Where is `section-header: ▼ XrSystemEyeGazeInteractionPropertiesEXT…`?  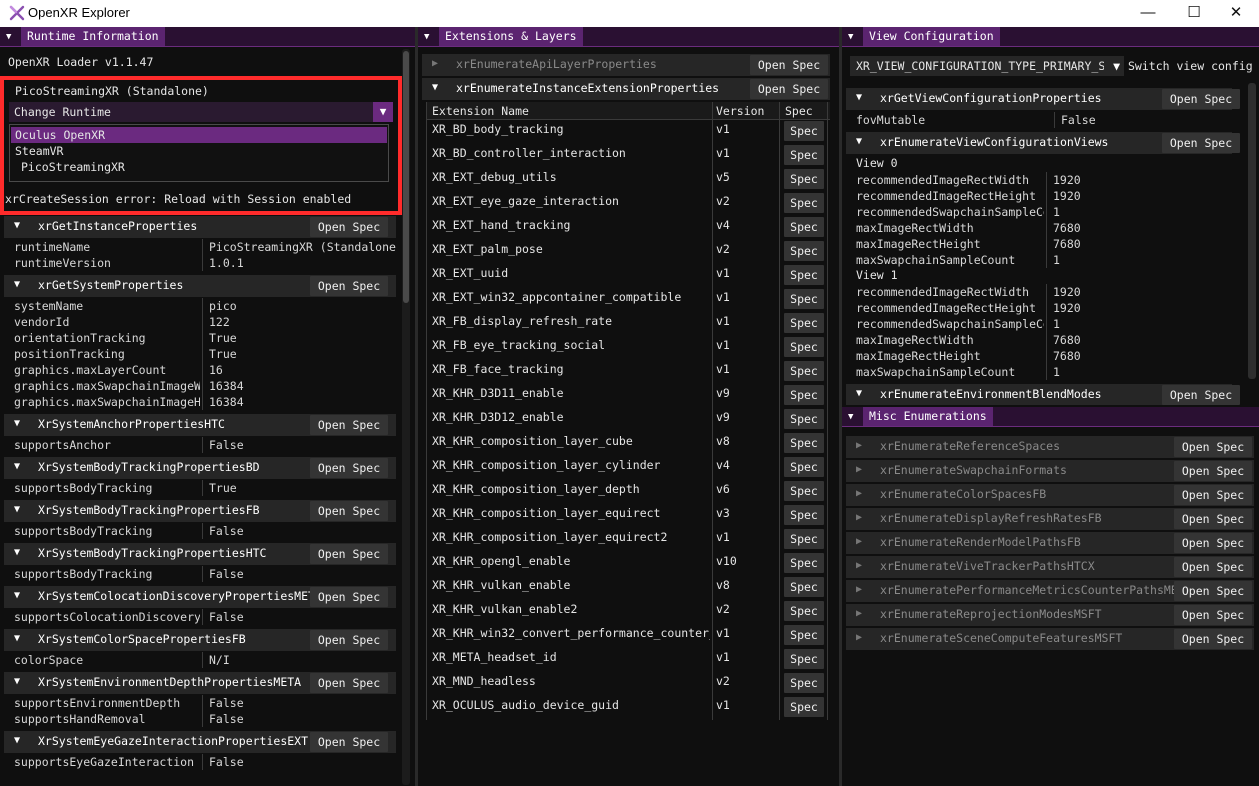
section-header: ▼ XrSystemEyeGazeInteractionPropertiesEXT… is located at coordinates (200, 742).